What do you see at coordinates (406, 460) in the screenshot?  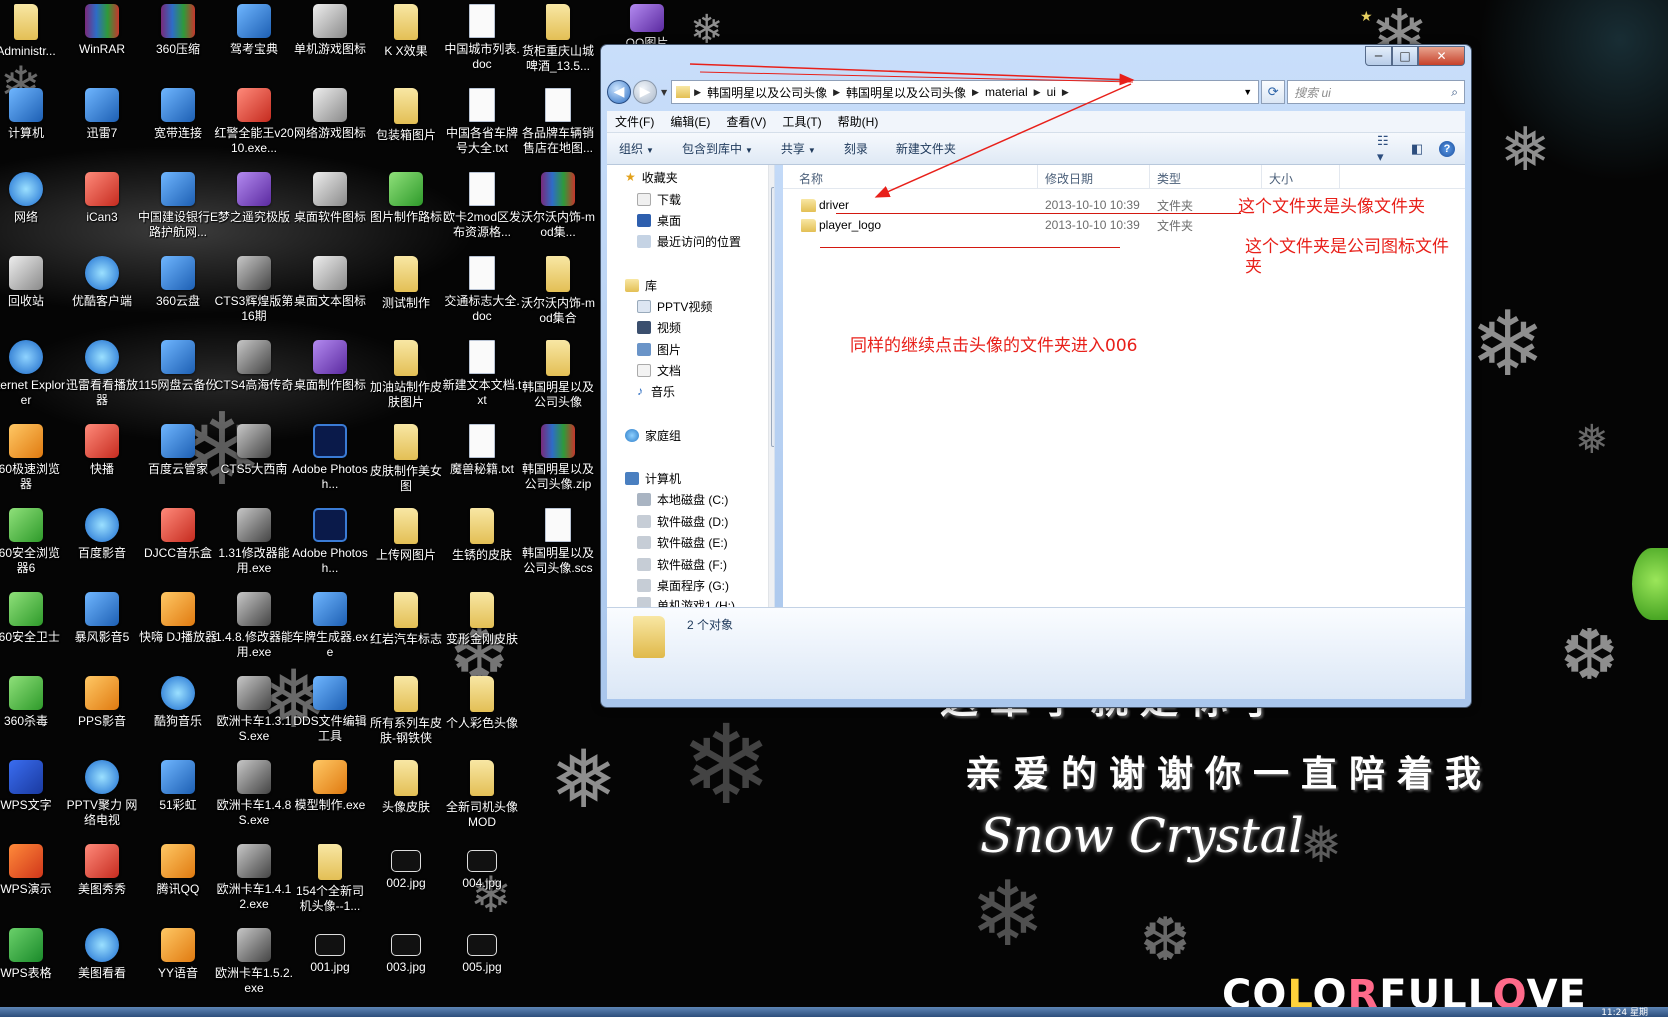 I see `desktop-icon: 皮肤制作美女图` at bounding box center [406, 460].